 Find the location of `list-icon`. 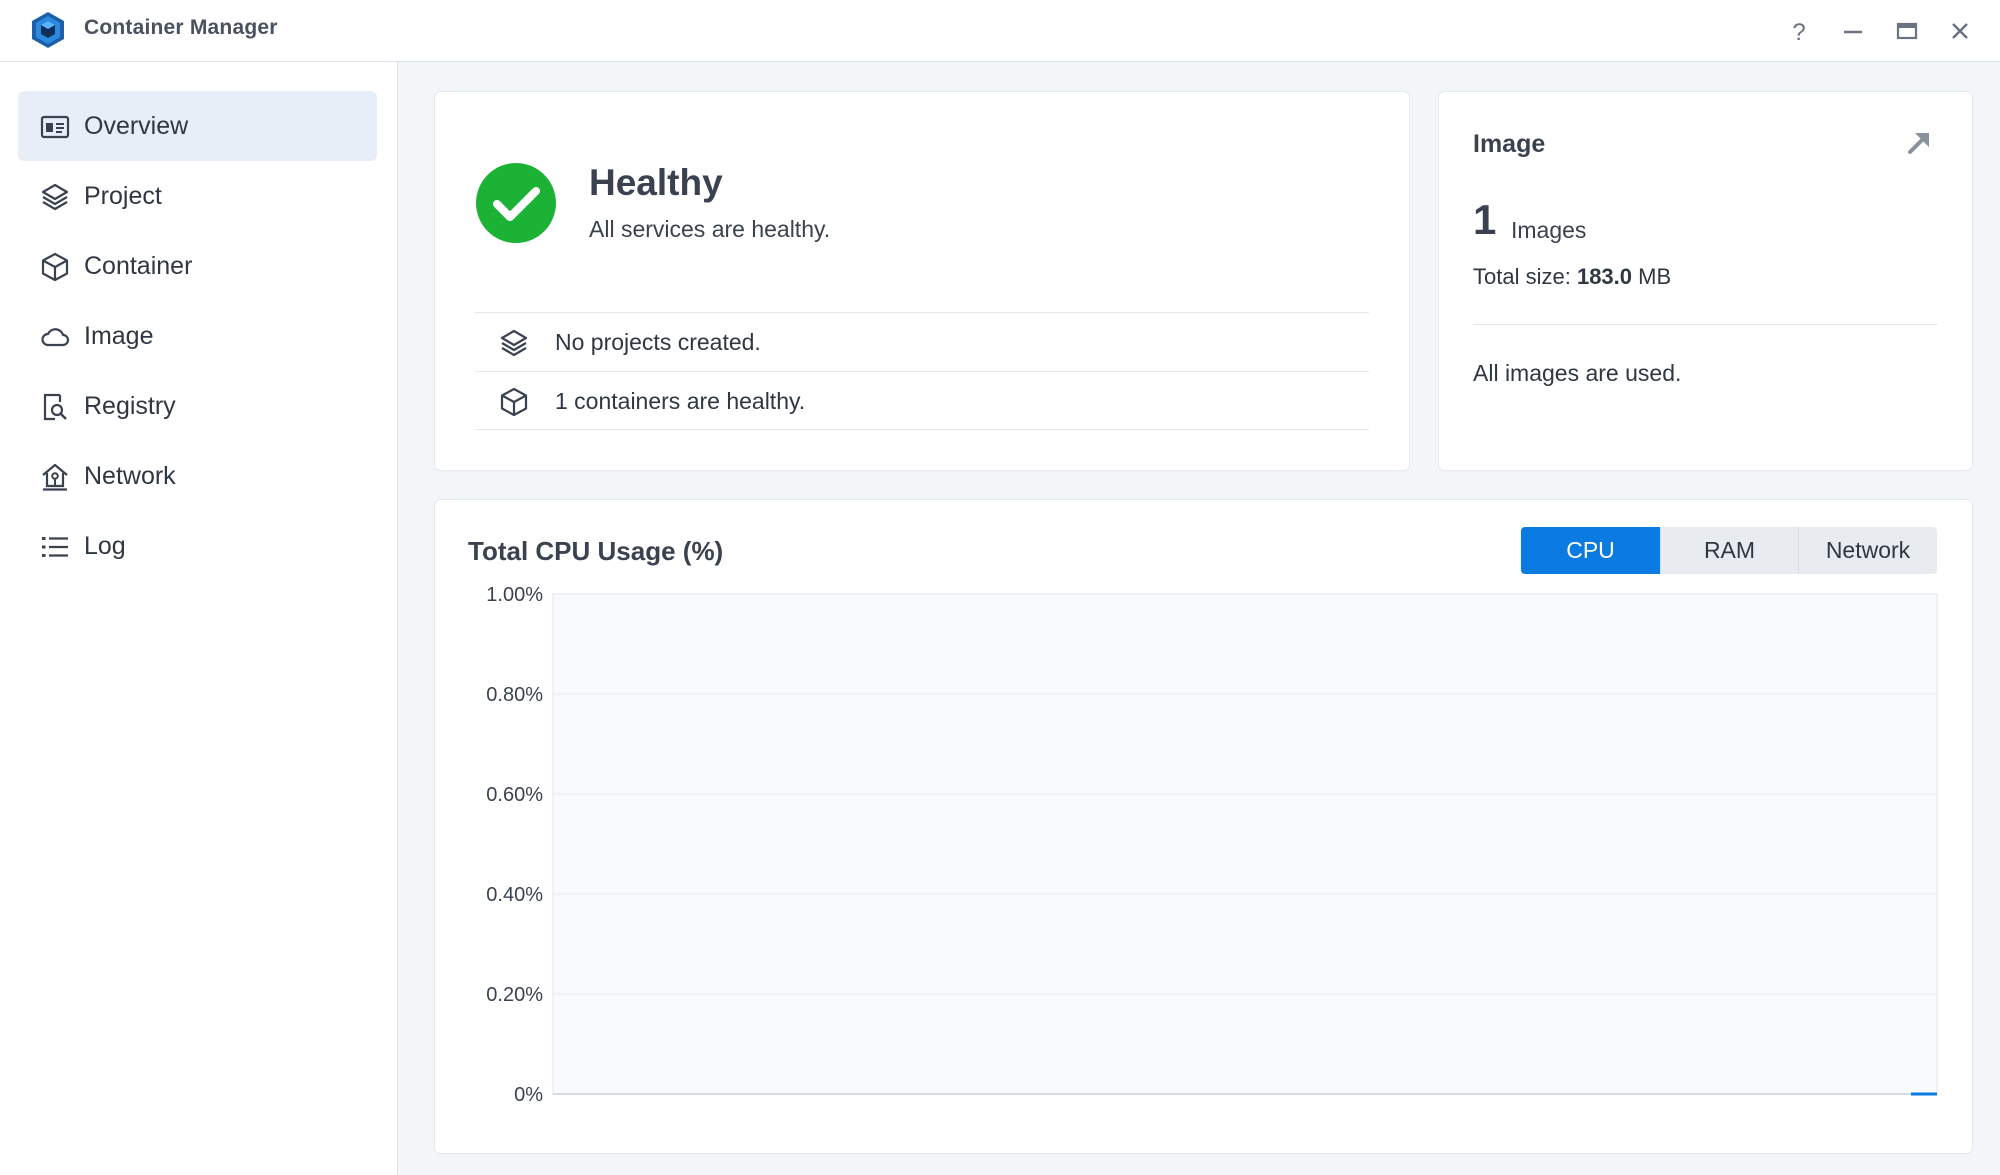

list-icon is located at coordinates (55, 547).